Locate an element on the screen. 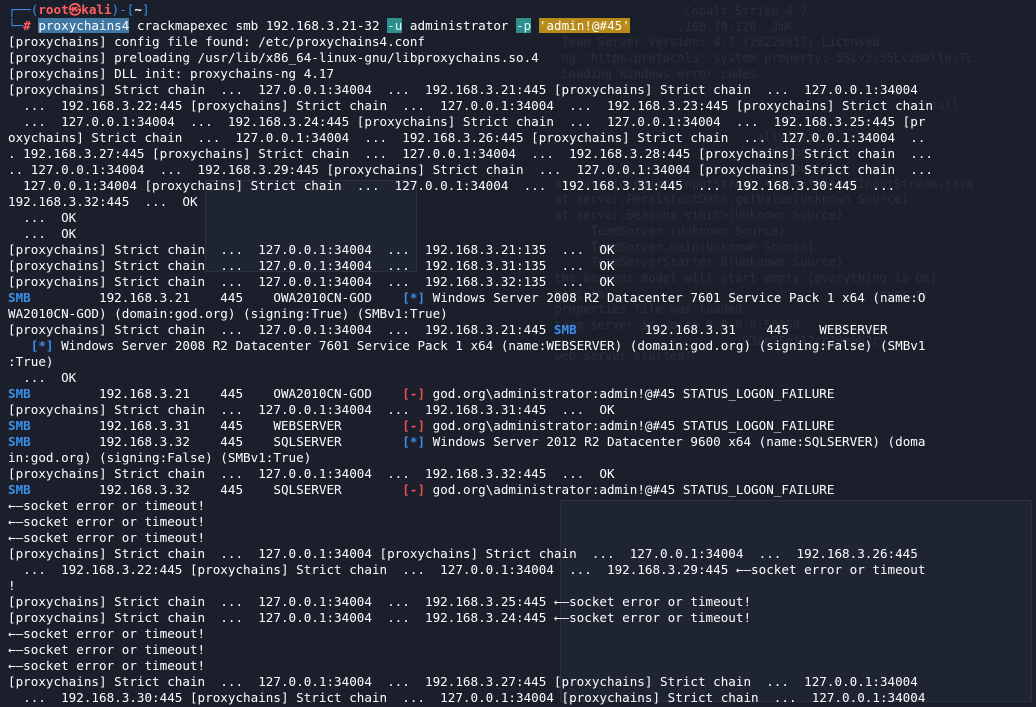 The height and width of the screenshot is (707, 1036). prompt-end: ] is located at coordinates (145, 9).